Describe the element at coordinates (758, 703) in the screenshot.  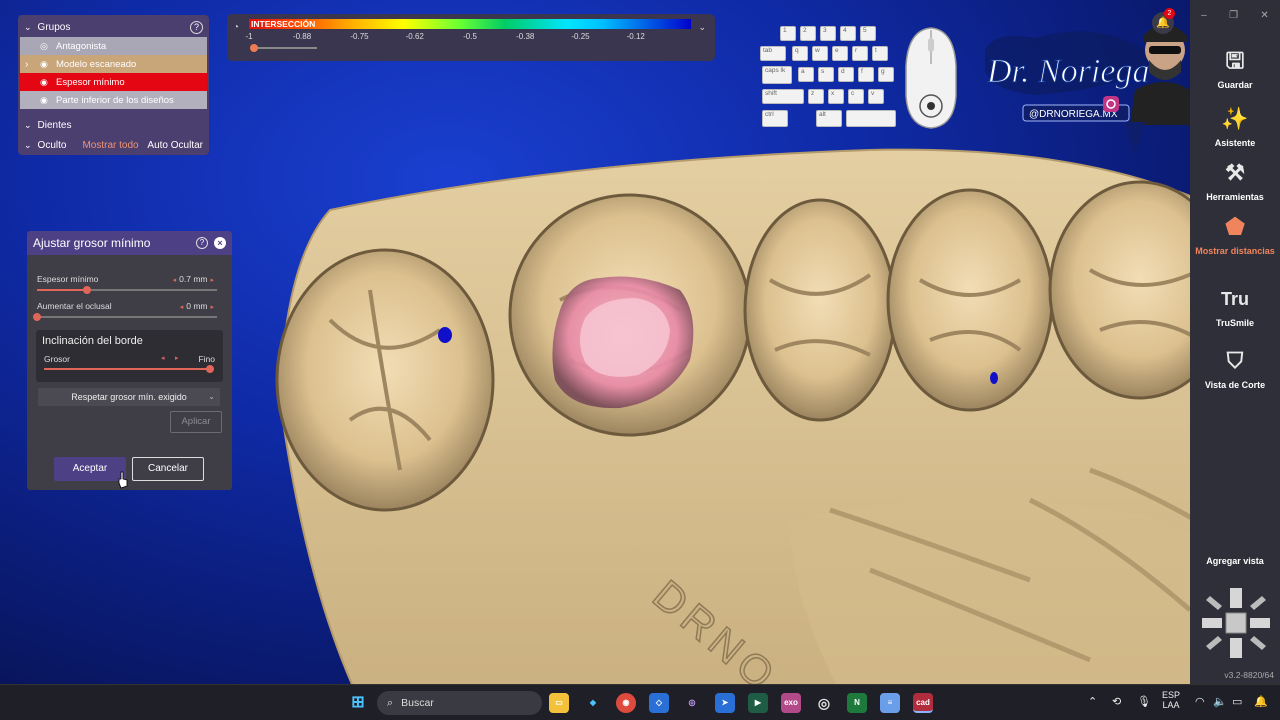
I see `app-icon: ▶` at that location.